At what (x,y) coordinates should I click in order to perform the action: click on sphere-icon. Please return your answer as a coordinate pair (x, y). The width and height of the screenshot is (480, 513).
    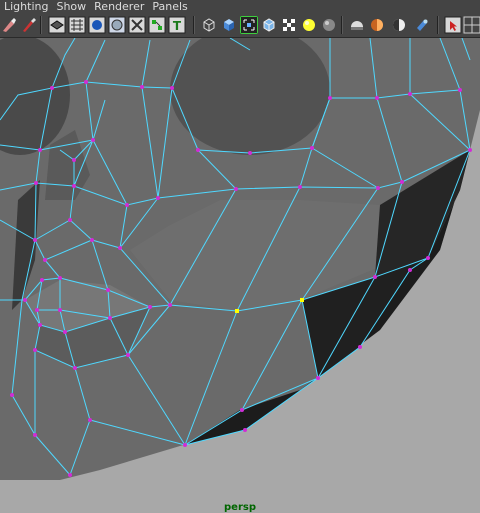
    Looking at the image, I should click on (329, 25).